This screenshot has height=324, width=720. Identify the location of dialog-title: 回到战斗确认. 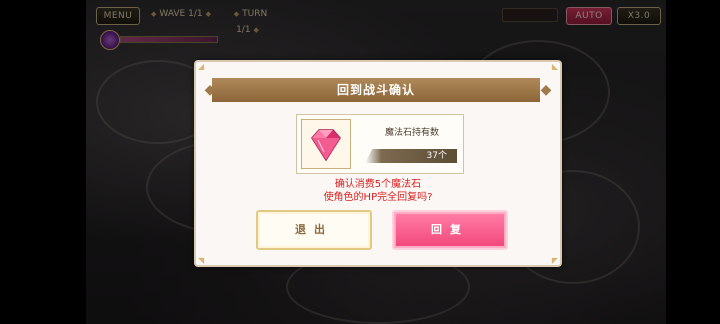
(376, 90).